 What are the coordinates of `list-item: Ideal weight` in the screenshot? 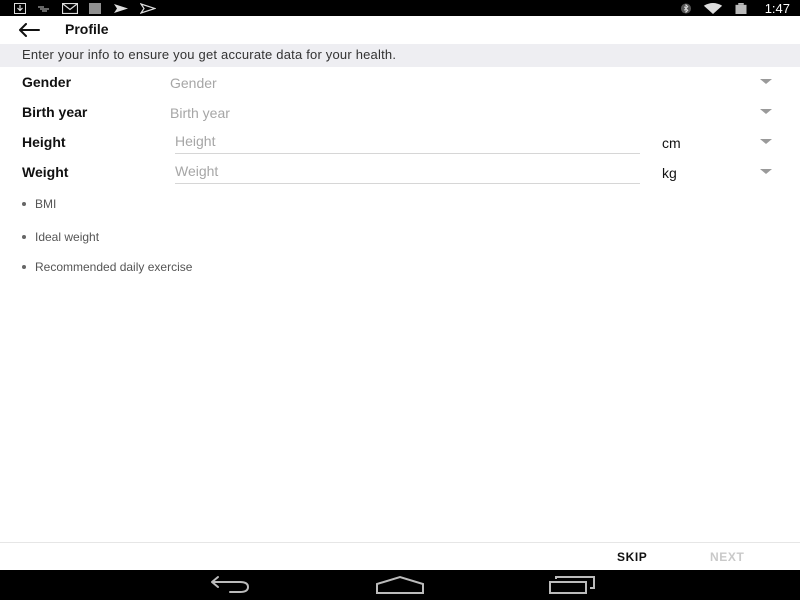 It's located at (60, 237).